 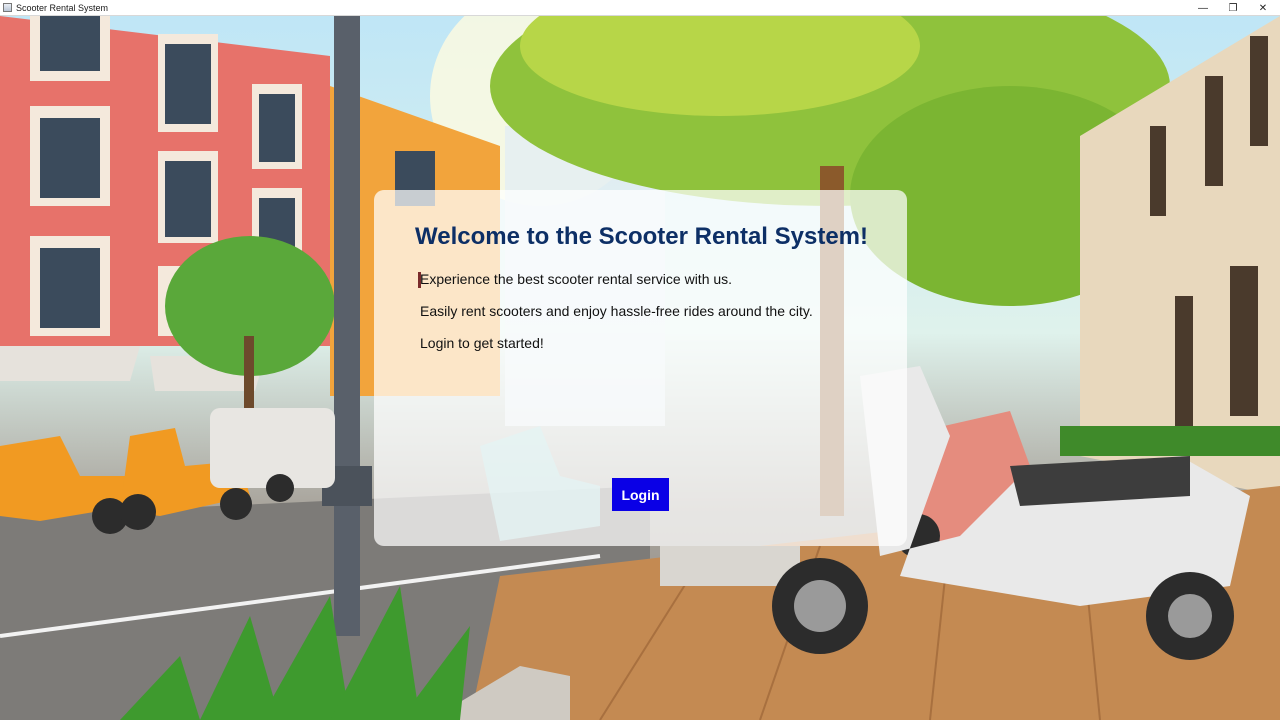 I want to click on window-title: Scooter Rental System, so click(x=62, y=8).